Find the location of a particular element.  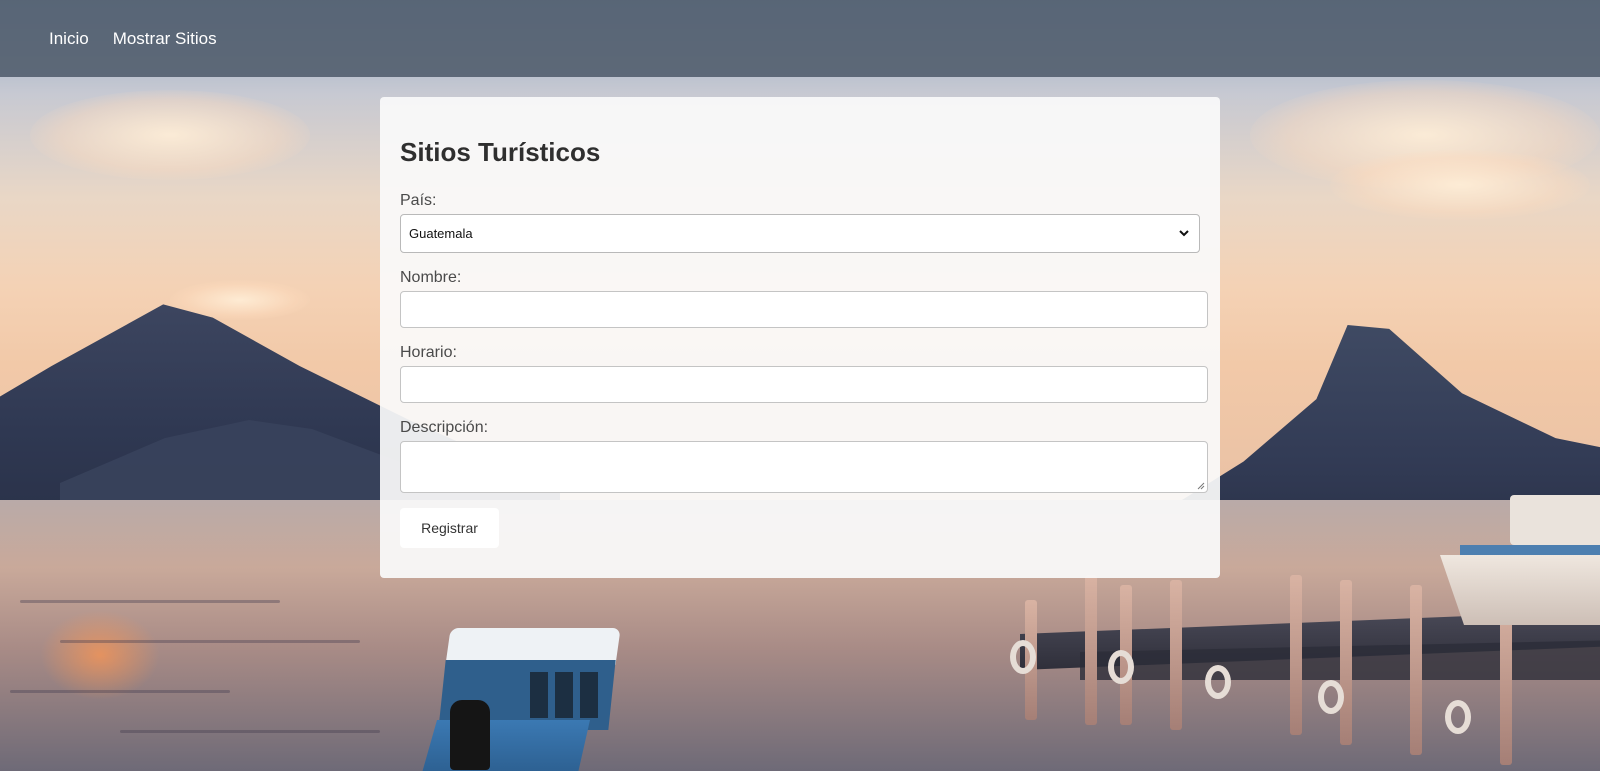

nombre-input is located at coordinates (804, 309).